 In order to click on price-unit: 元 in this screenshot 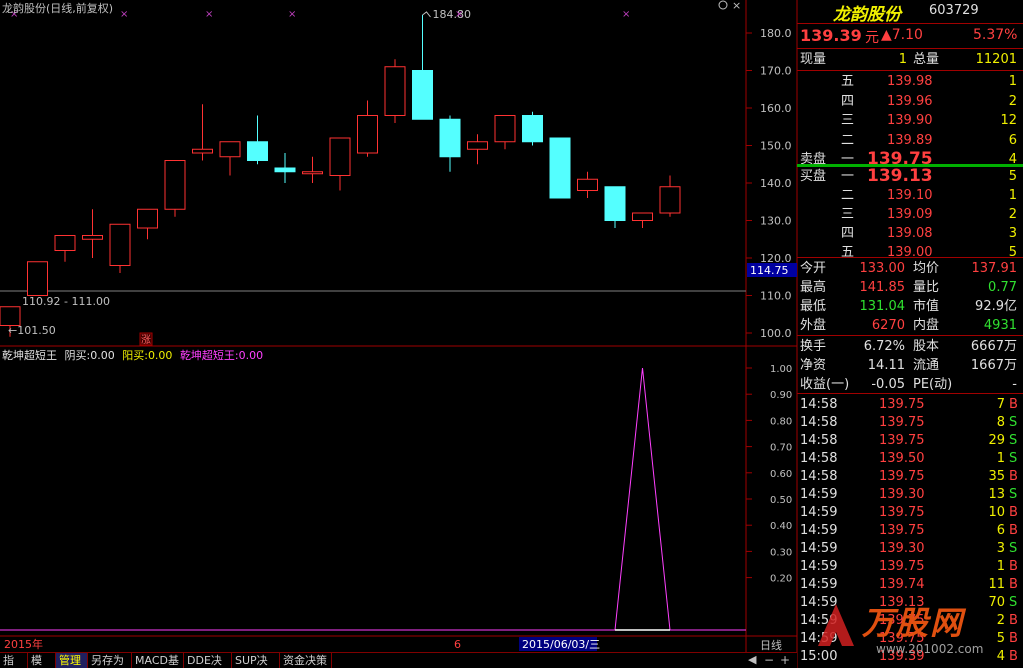, I will do `click(872, 38)`.